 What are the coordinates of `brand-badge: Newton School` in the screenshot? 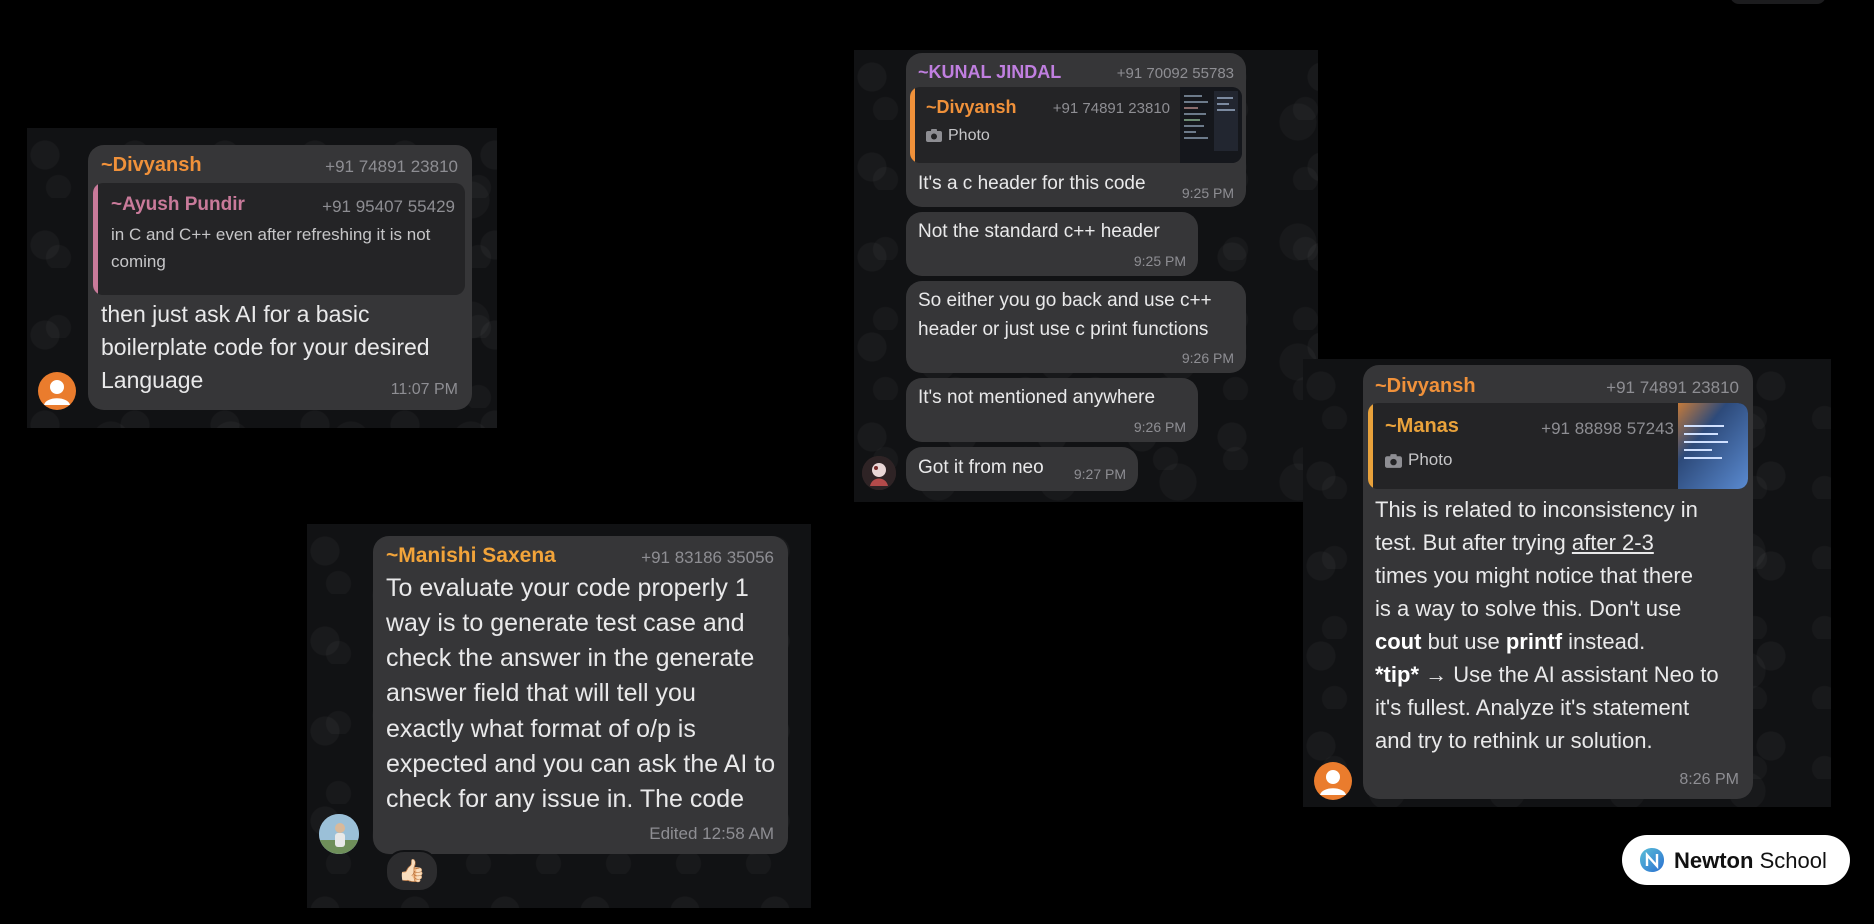 It's located at (1736, 860).